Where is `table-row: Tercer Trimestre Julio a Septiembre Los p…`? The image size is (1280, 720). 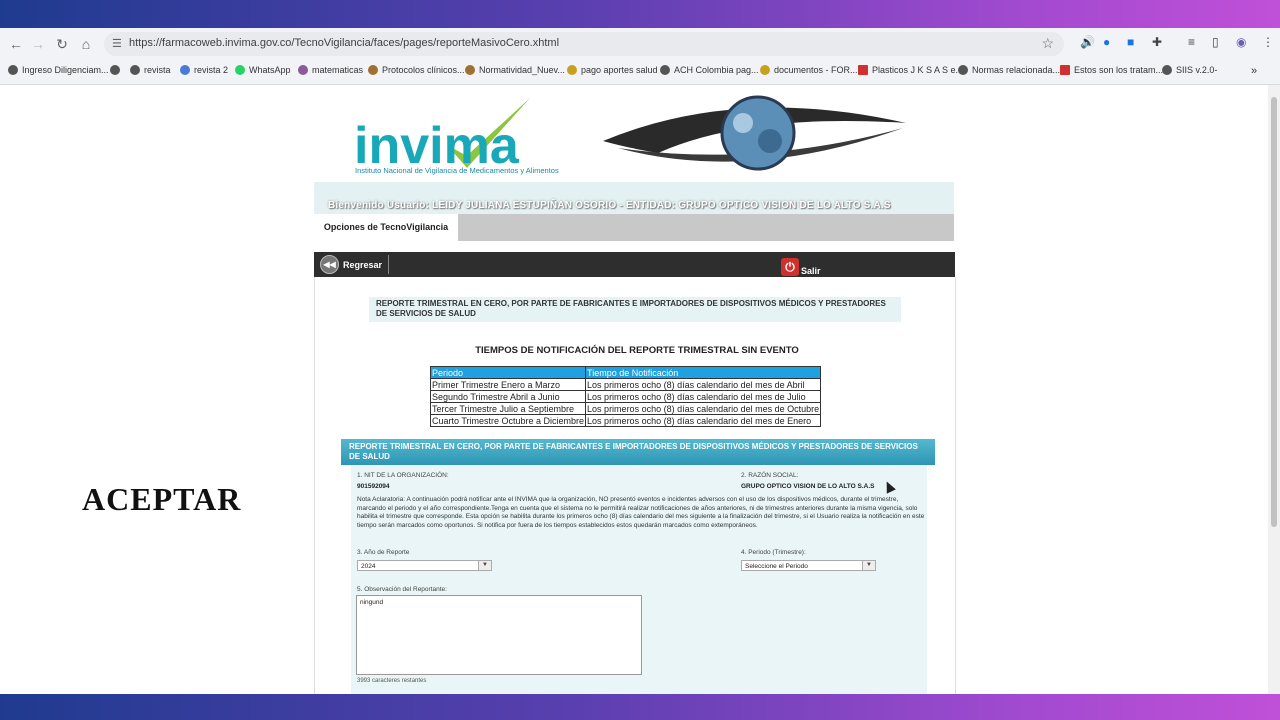
table-row: Tercer Trimestre Julio a Septiembre Los p… is located at coordinates (625, 408).